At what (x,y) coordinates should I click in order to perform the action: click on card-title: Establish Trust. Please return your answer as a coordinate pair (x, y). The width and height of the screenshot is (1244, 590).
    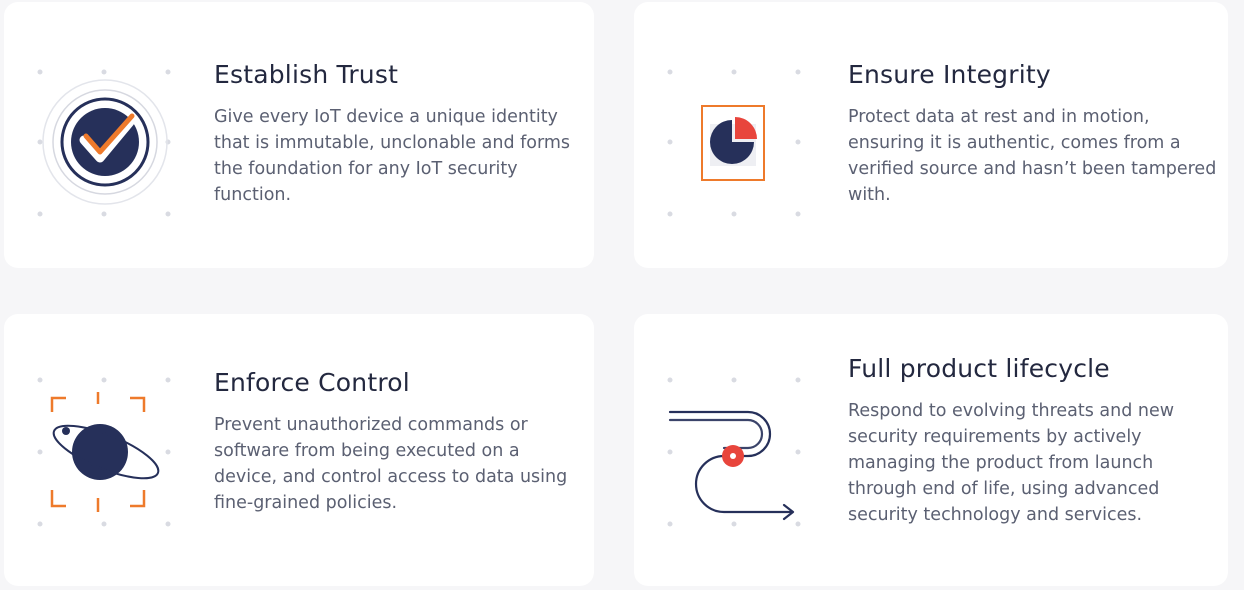
    Looking at the image, I should click on (306, 74).